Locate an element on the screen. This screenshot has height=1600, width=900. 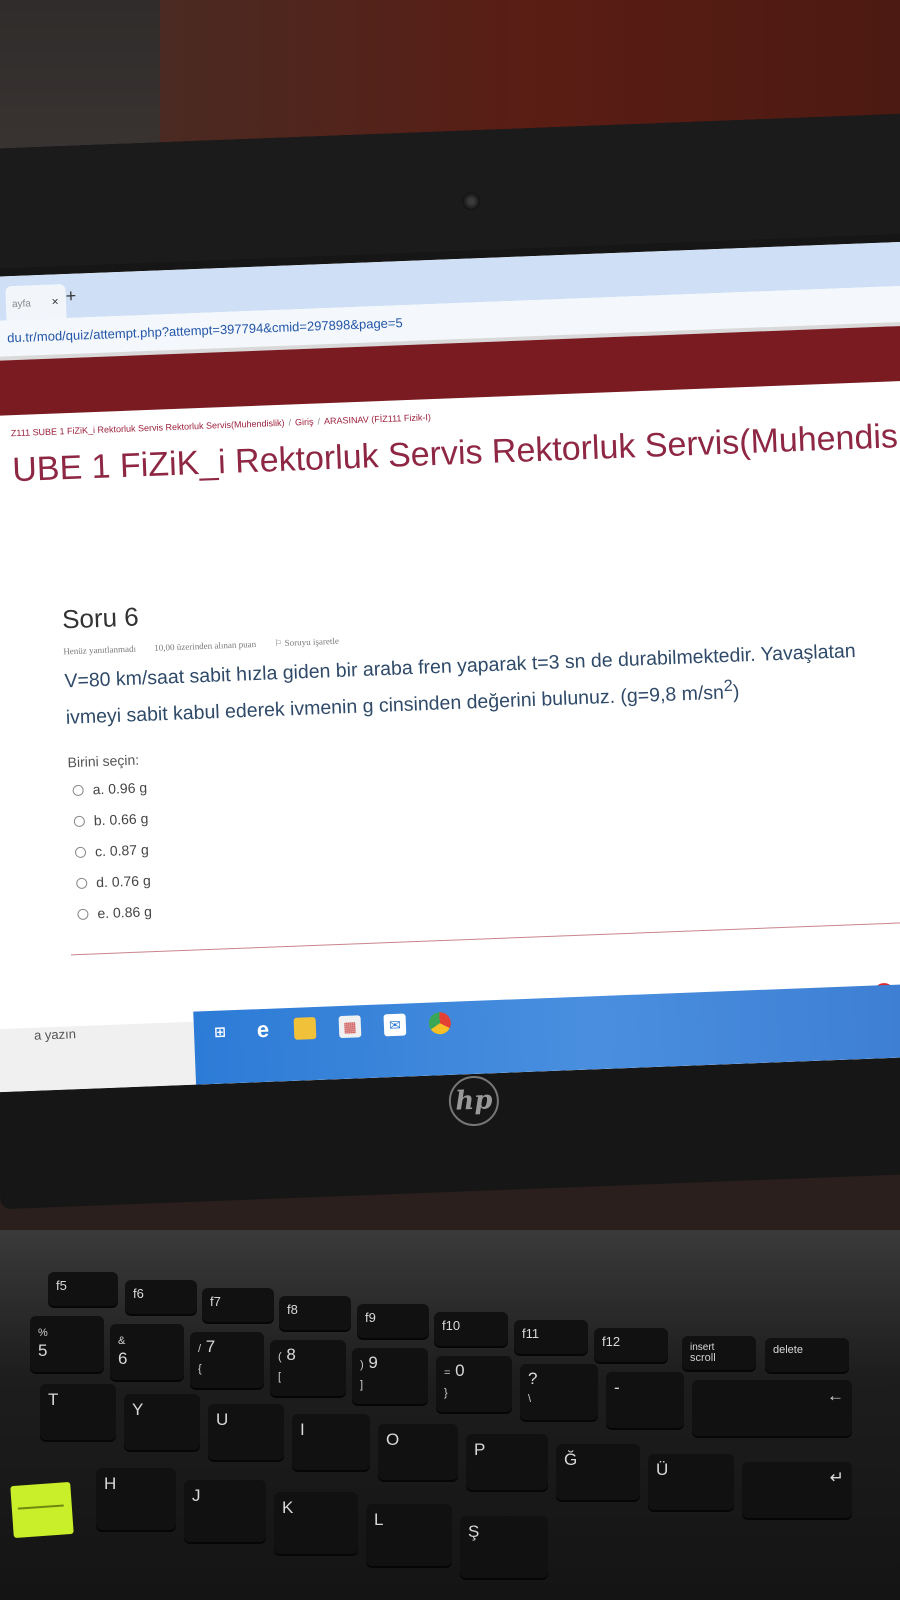
key-t: T is located at coordinates (78, 1412).